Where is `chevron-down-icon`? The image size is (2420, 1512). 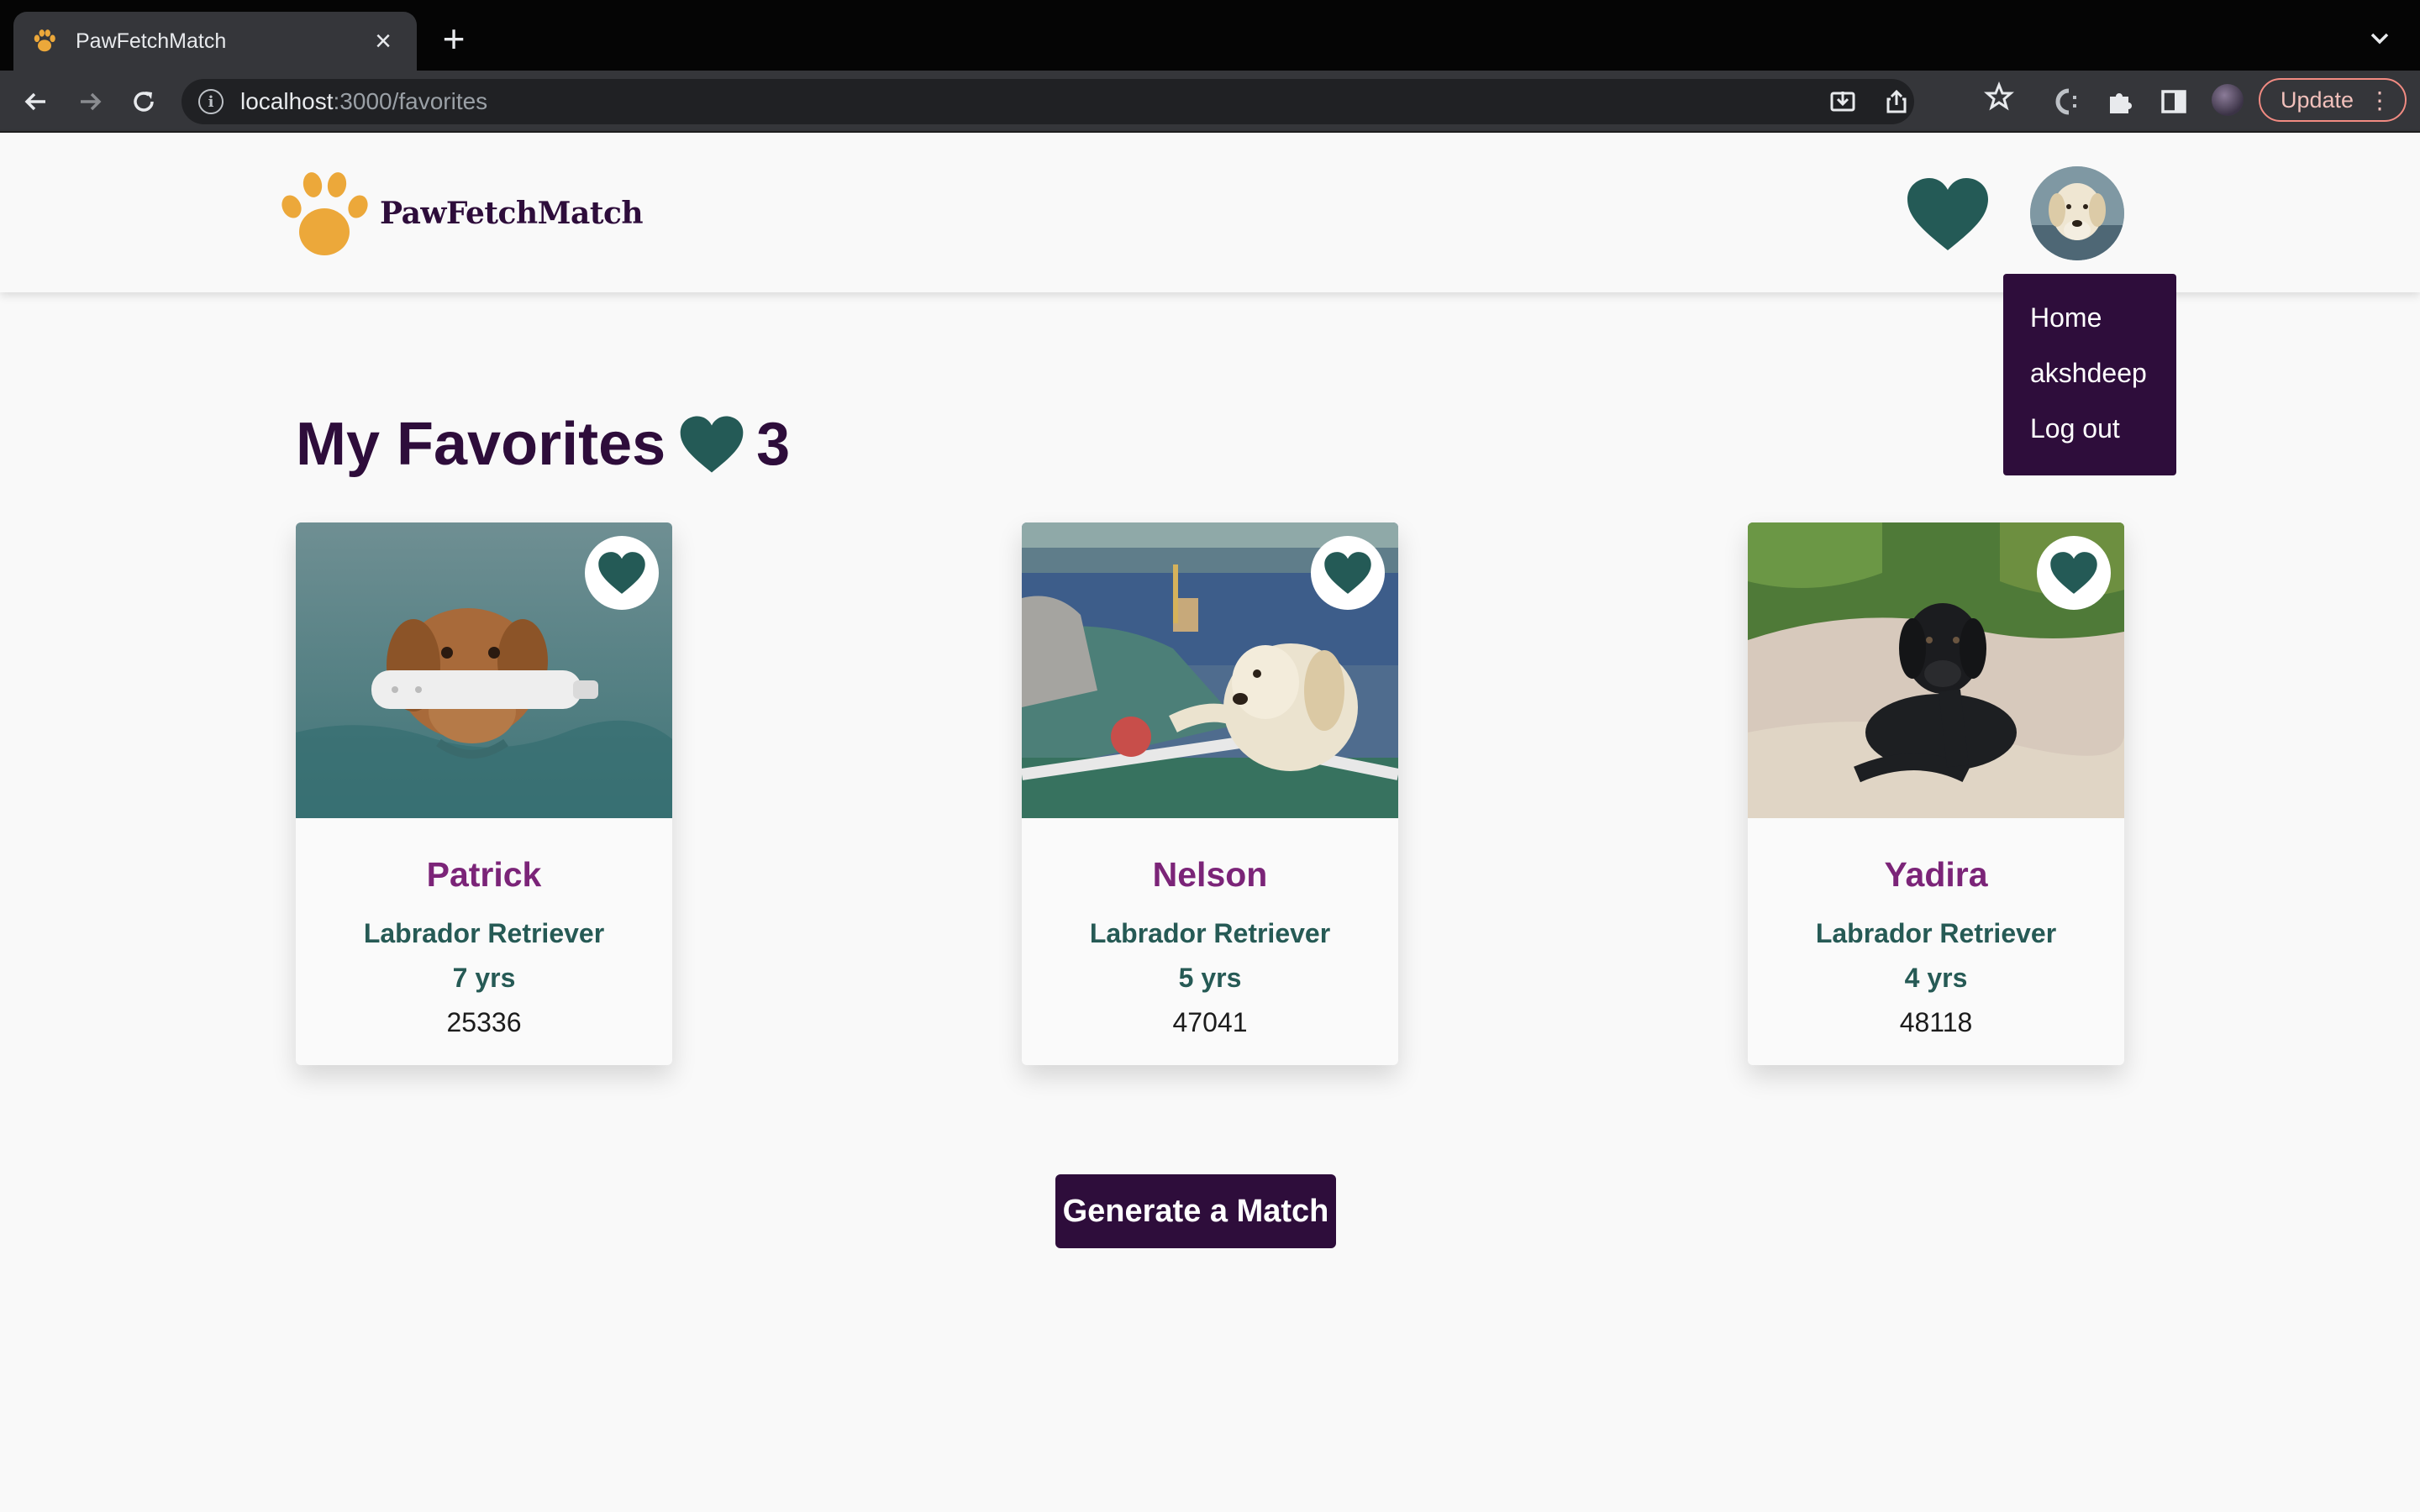
chevron-down-icon is located at coordinates (2380, 38).